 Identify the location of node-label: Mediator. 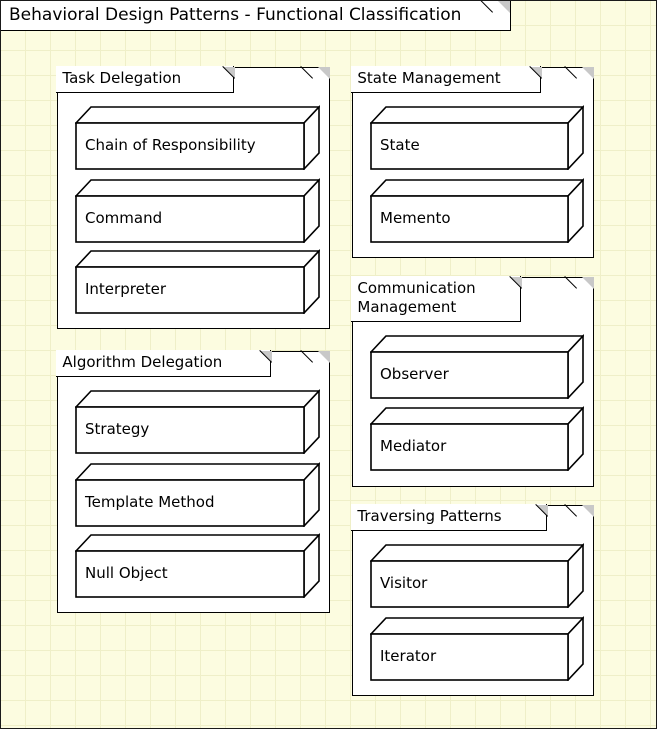
(413, 446).